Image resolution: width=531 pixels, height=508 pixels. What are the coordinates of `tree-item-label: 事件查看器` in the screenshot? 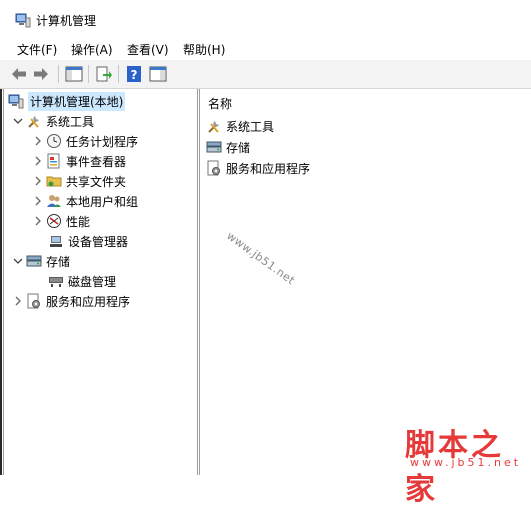 It's located at (96, 161).